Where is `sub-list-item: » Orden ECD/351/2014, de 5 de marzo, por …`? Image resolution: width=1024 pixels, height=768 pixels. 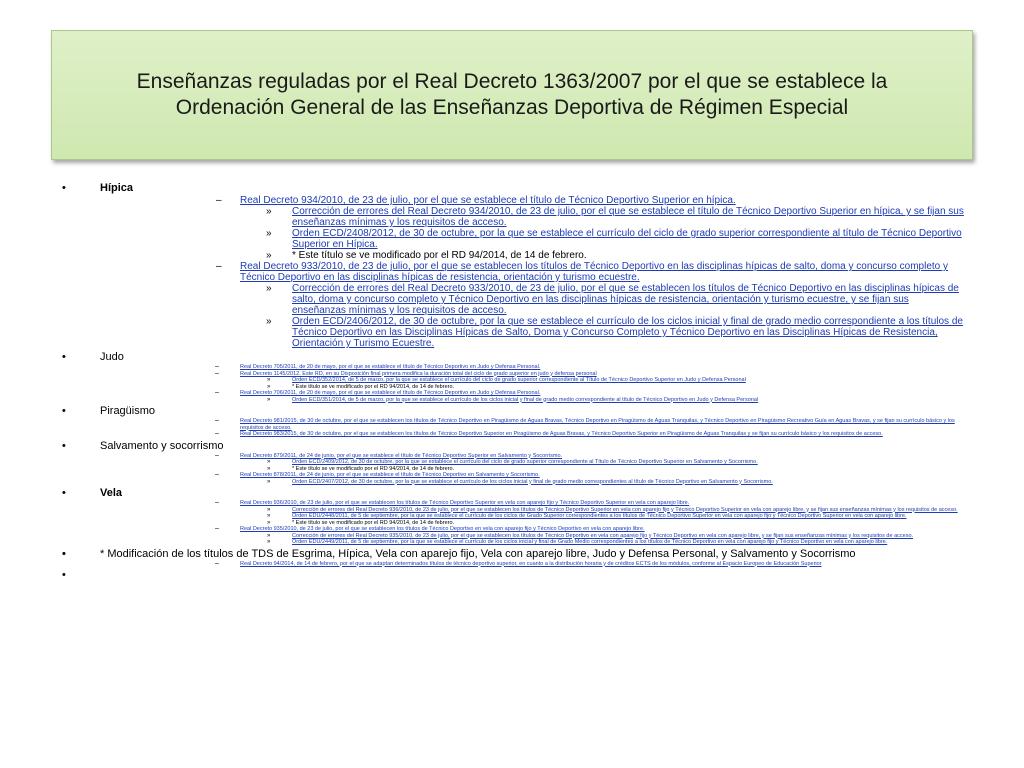
sub-list-item: » Orden ECD/351/2014, de 5 de marzo, por … is located at coordinates (615, 400).